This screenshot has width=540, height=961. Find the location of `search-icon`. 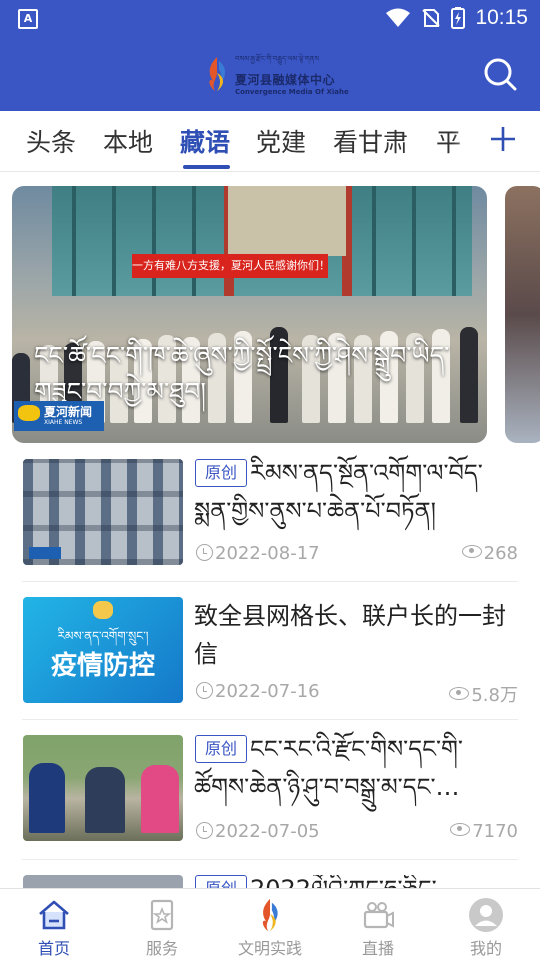

search-icon is located at coordinates (500, 74).